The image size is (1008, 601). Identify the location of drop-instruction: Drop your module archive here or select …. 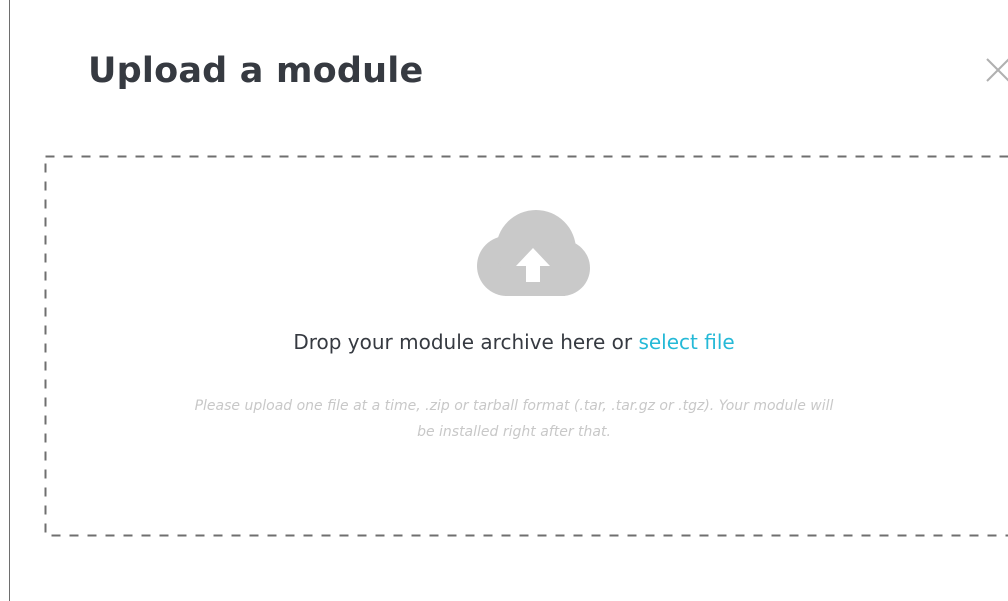
(514, 342).